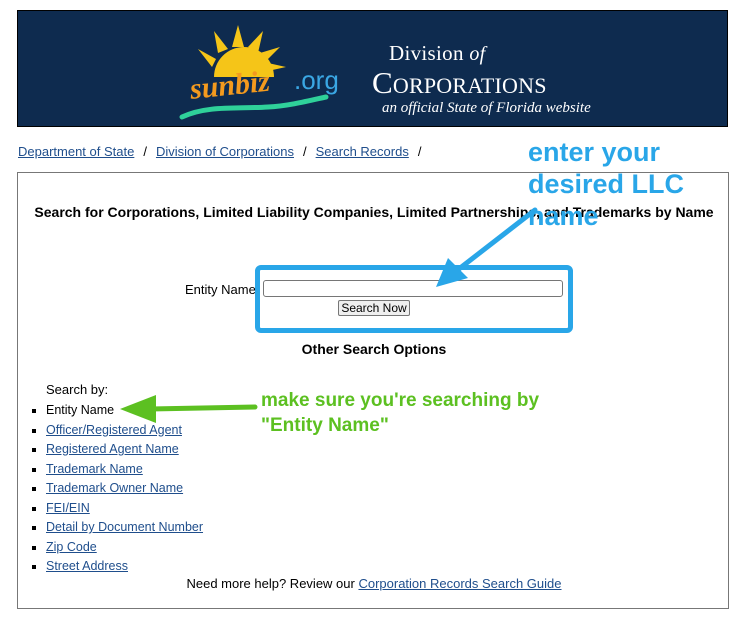 The image size is (750, 621). Describe the element at coordinates (316, 80) in the screenshot. I see `logo-org-text: .org` at that location.